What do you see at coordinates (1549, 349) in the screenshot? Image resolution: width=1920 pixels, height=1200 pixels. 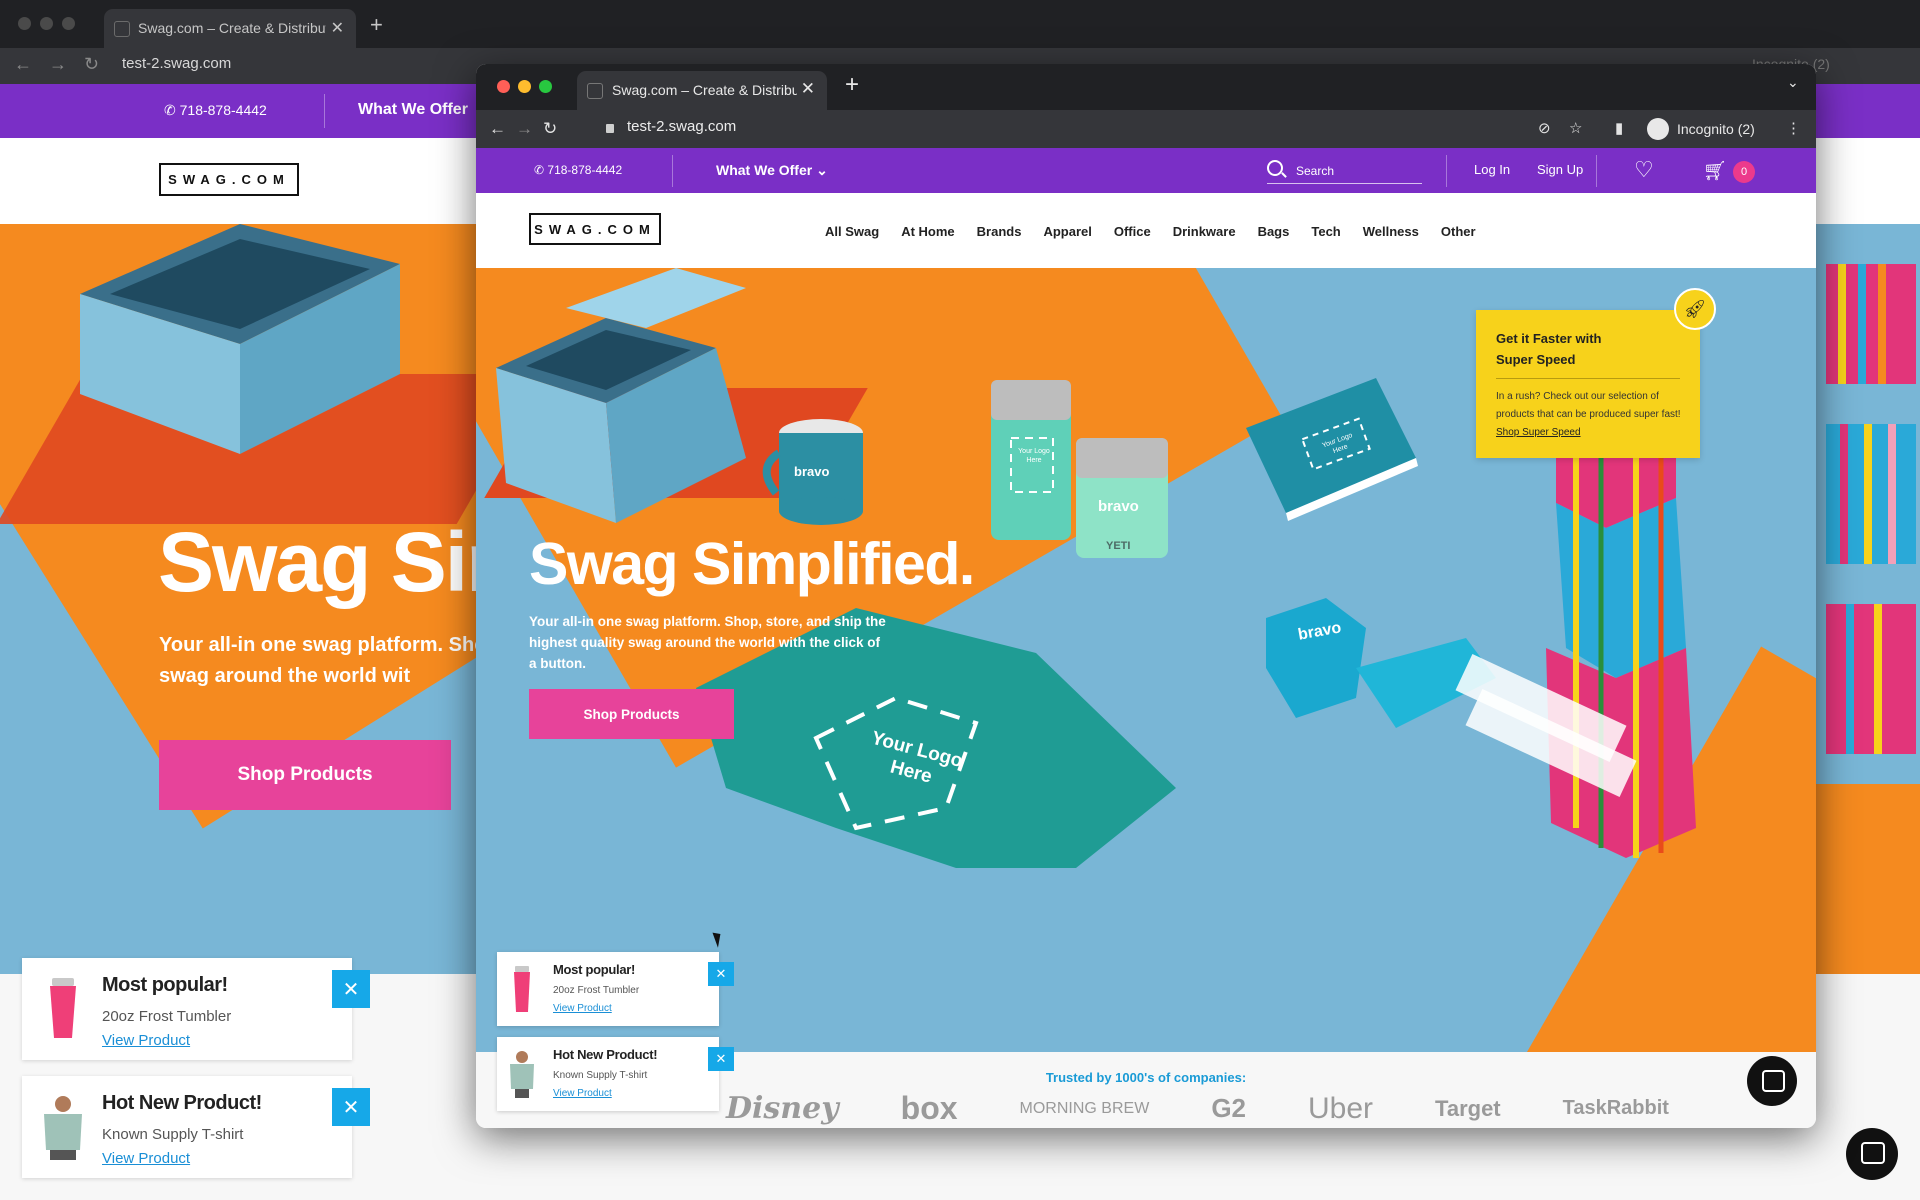 I see `super-speed-title: Get it Faster with Super Speed` at bounding box center [1549, 349].